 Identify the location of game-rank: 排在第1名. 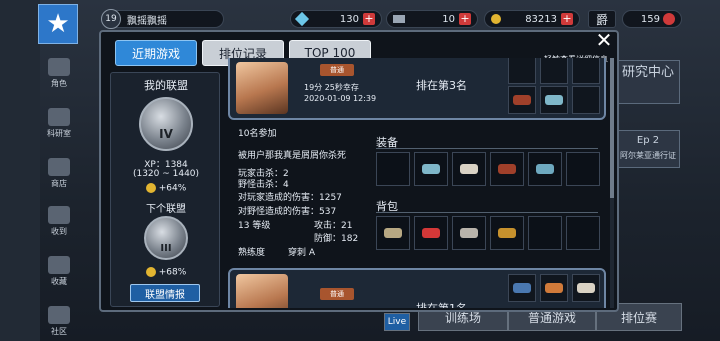
(441, 304).